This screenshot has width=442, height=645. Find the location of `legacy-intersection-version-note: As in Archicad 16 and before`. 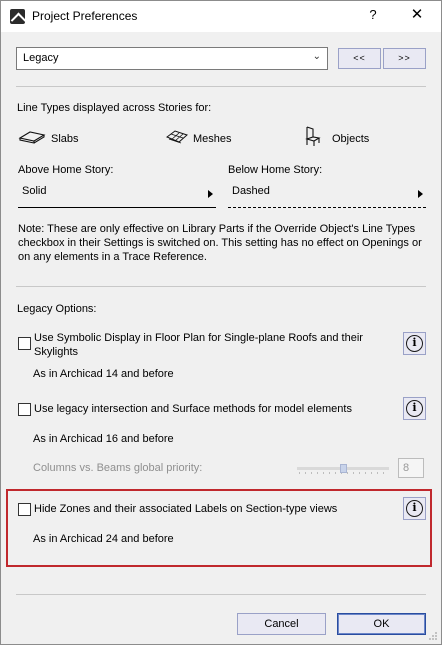

legacy-intersection-version-note: As in Archicad 16 and before is located at coordinates (103, 439).